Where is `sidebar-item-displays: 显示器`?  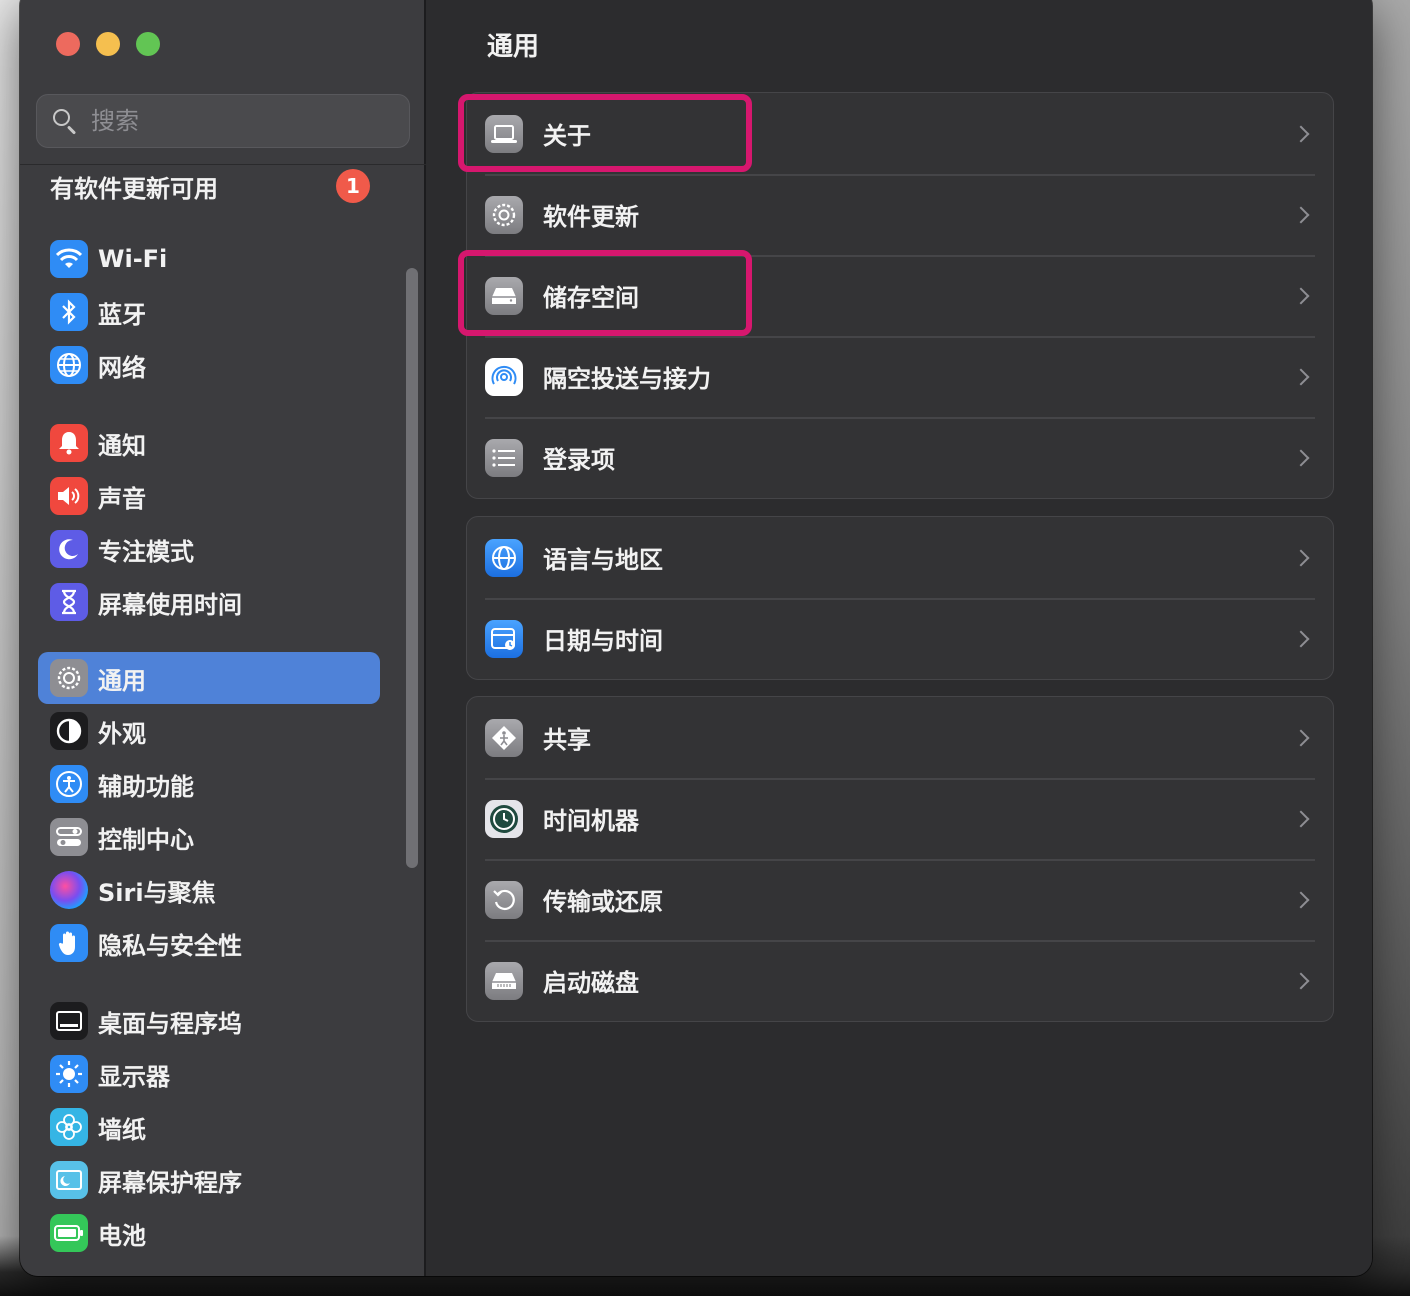
sidebar-item-displays: 显示器 is located at coordinates (209, 1074).